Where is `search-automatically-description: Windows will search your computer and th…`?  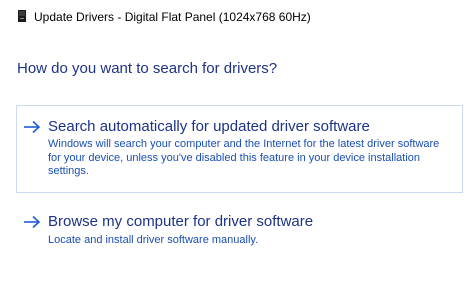
search-automatically-description: Windows will search your computer and th… is located at coordinates (253, 158).